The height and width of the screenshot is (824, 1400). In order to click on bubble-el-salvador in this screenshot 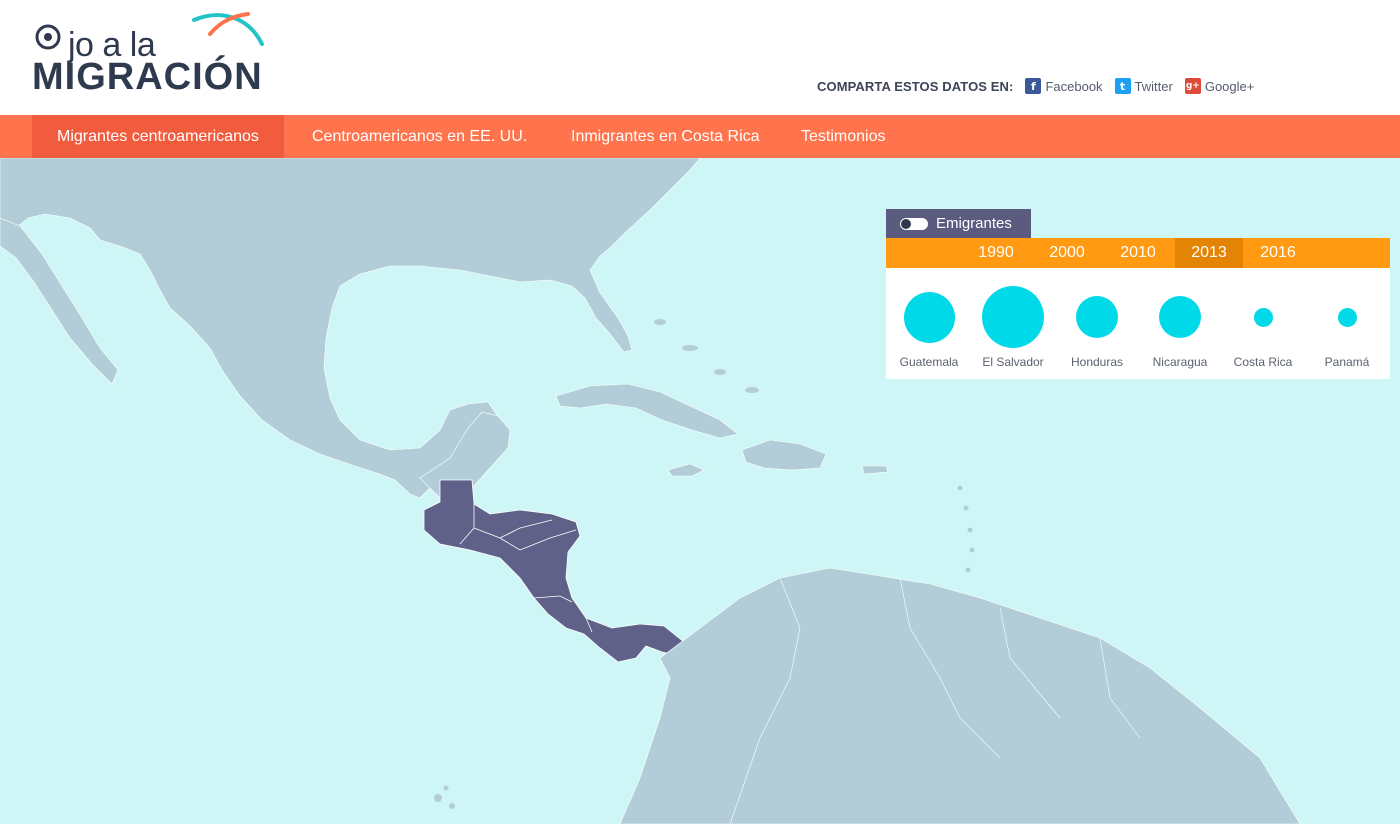, I will do `click(1013, 317)`.